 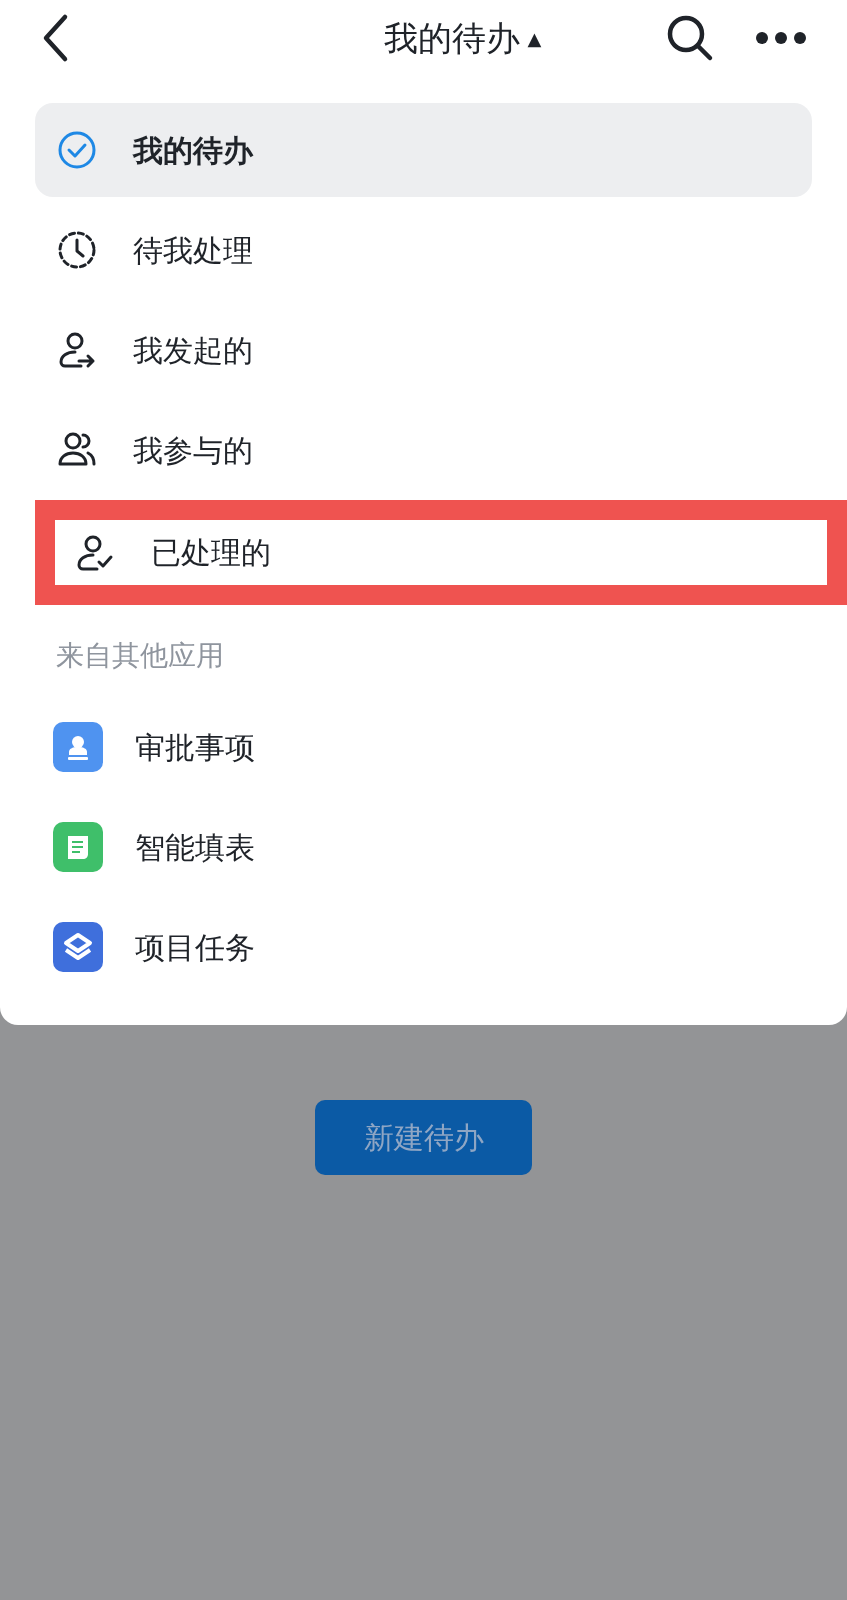 What do you see at coordinates (423, 847) in the screenshot?
I see `app-item: 智能填表` at bounding box center [423, 847].